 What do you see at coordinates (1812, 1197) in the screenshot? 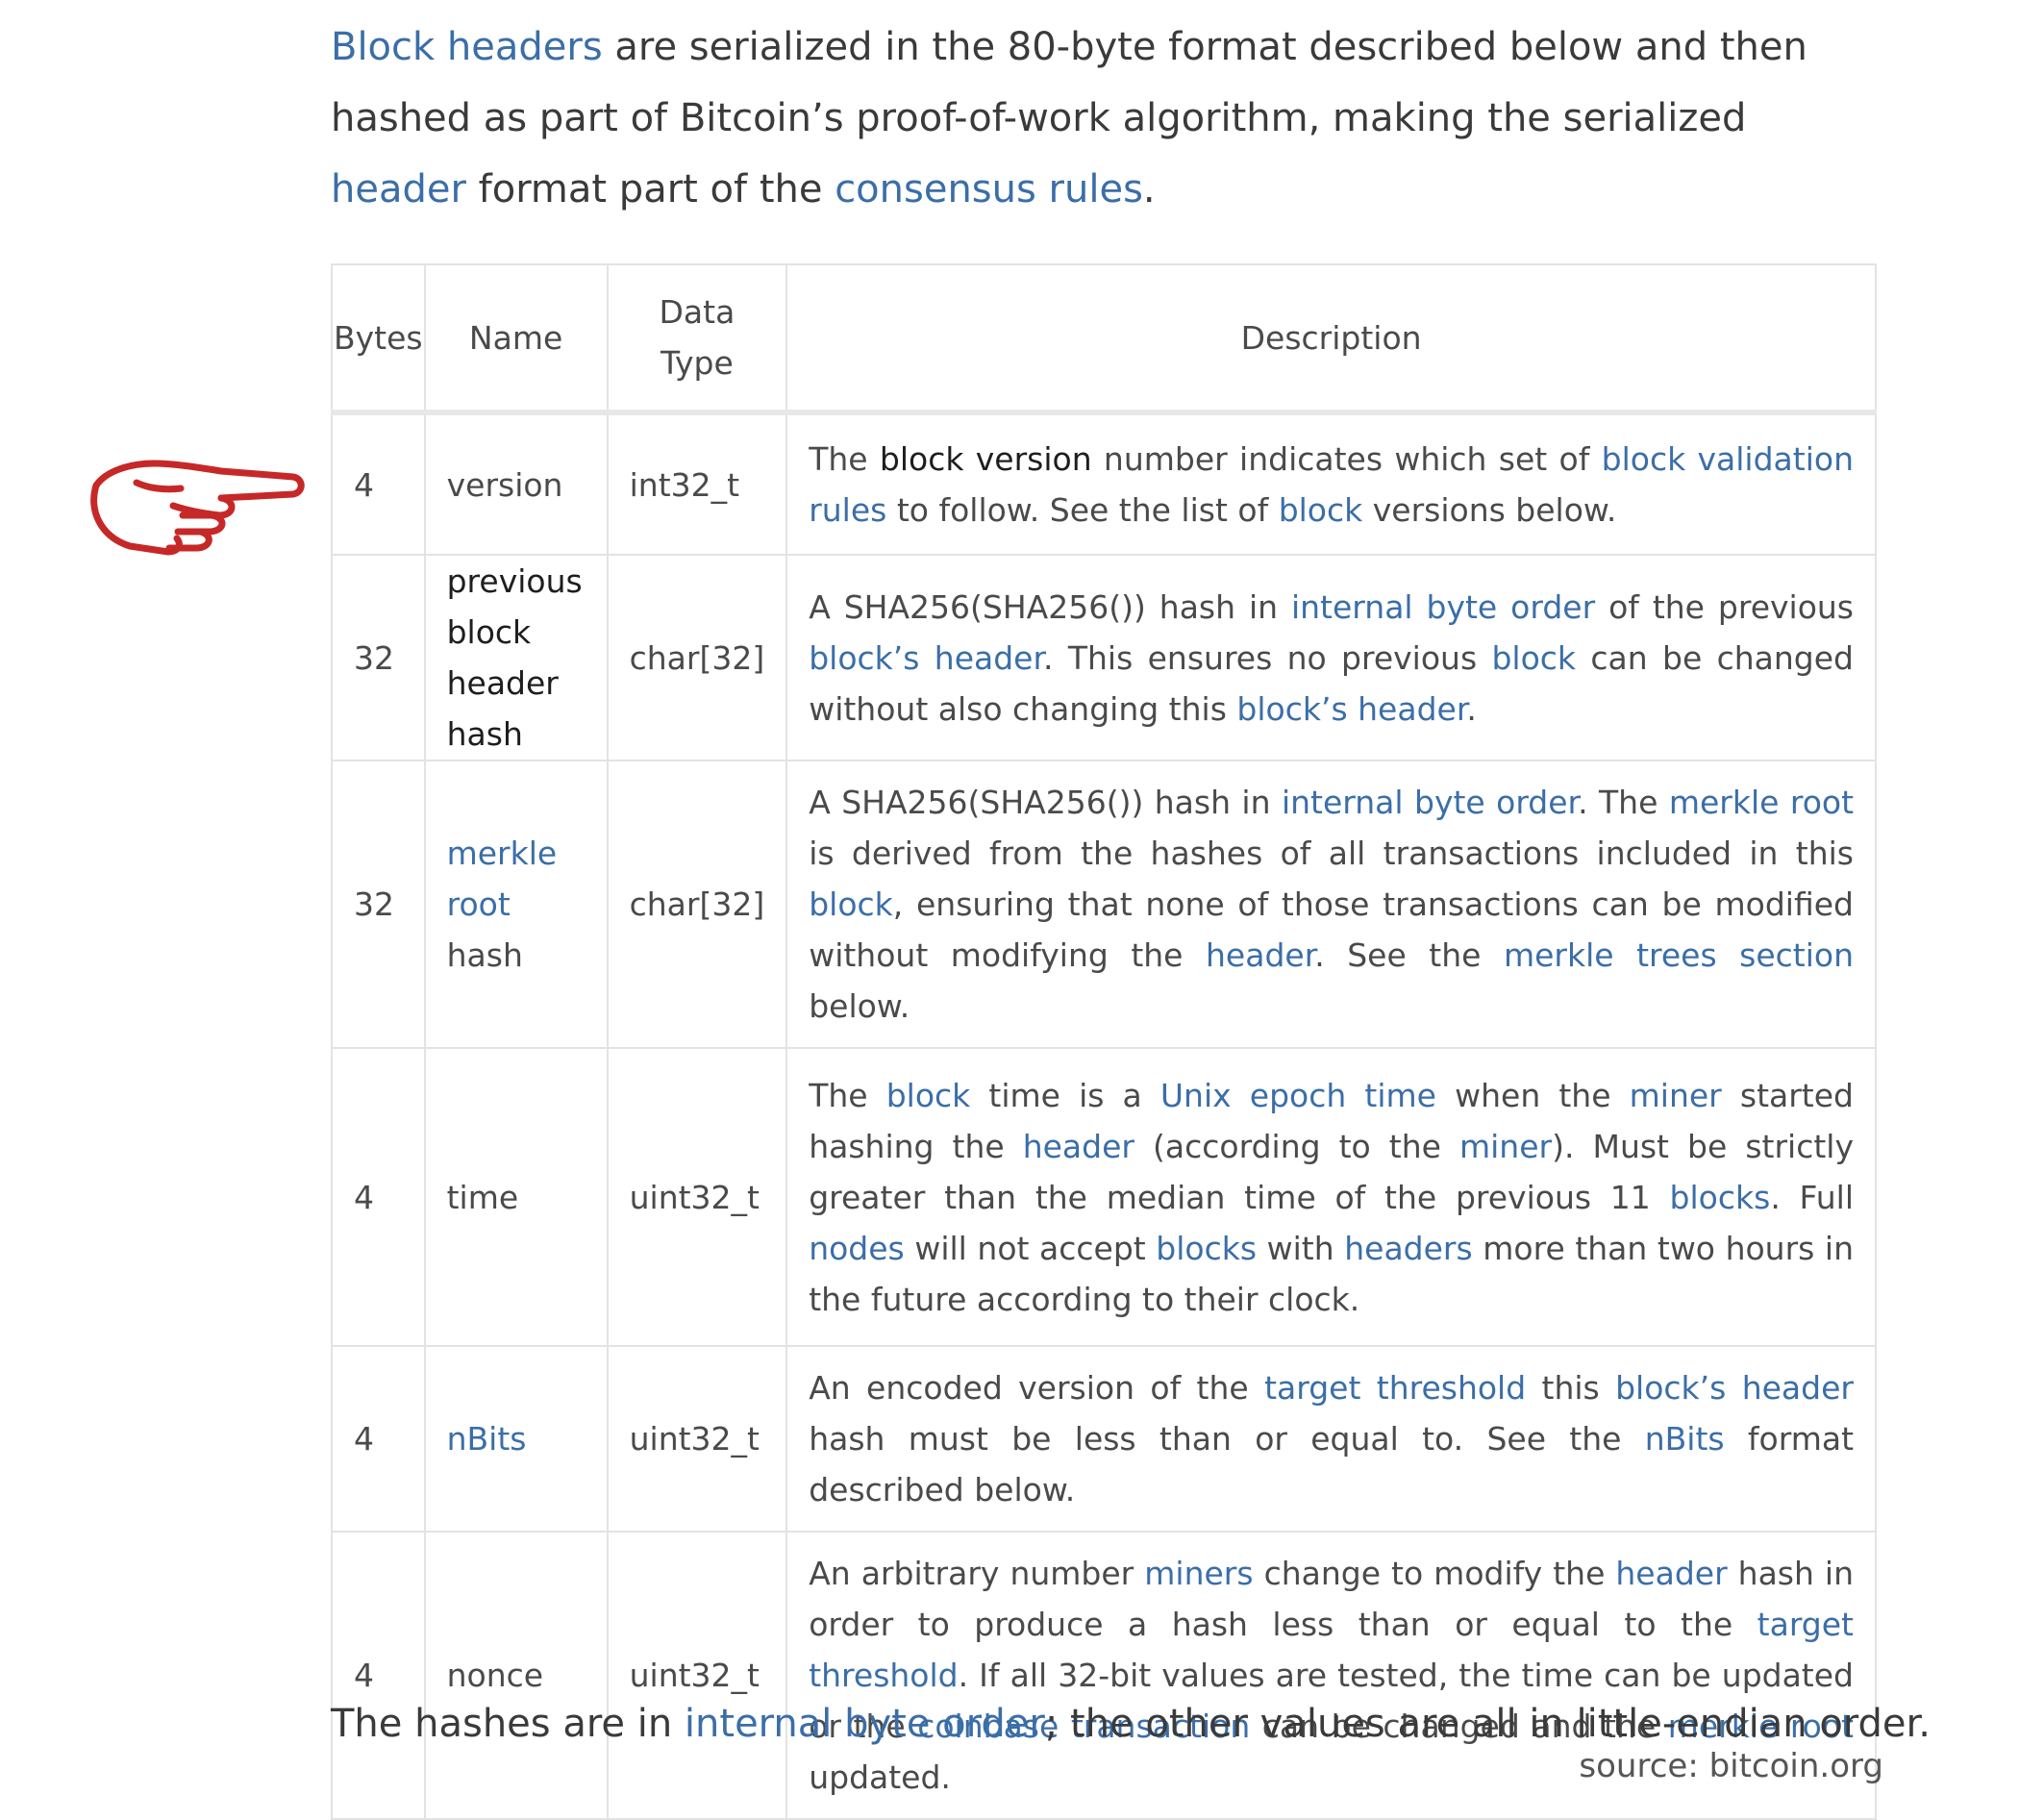
I see `description-text: . Full` at bounding box center [1812, 1197].